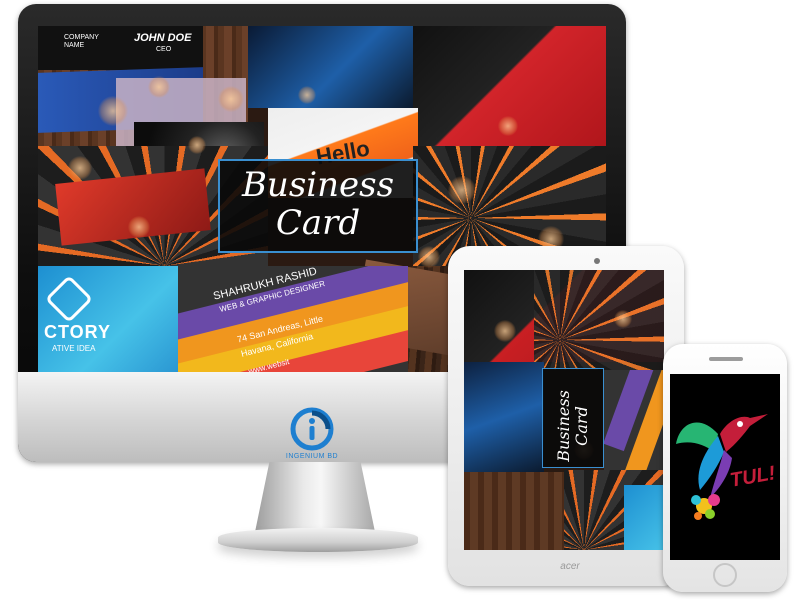 The height and width of the screenshot is (600, 800). I want to click on phone-screen: TUL!, so click(725, 467).